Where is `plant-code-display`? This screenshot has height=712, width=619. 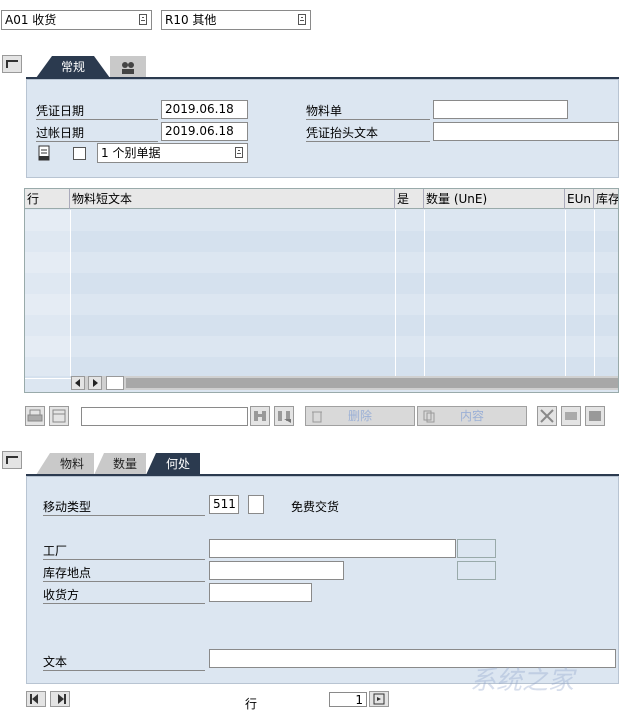 plant-code-display is located at coordinates (476, 548).